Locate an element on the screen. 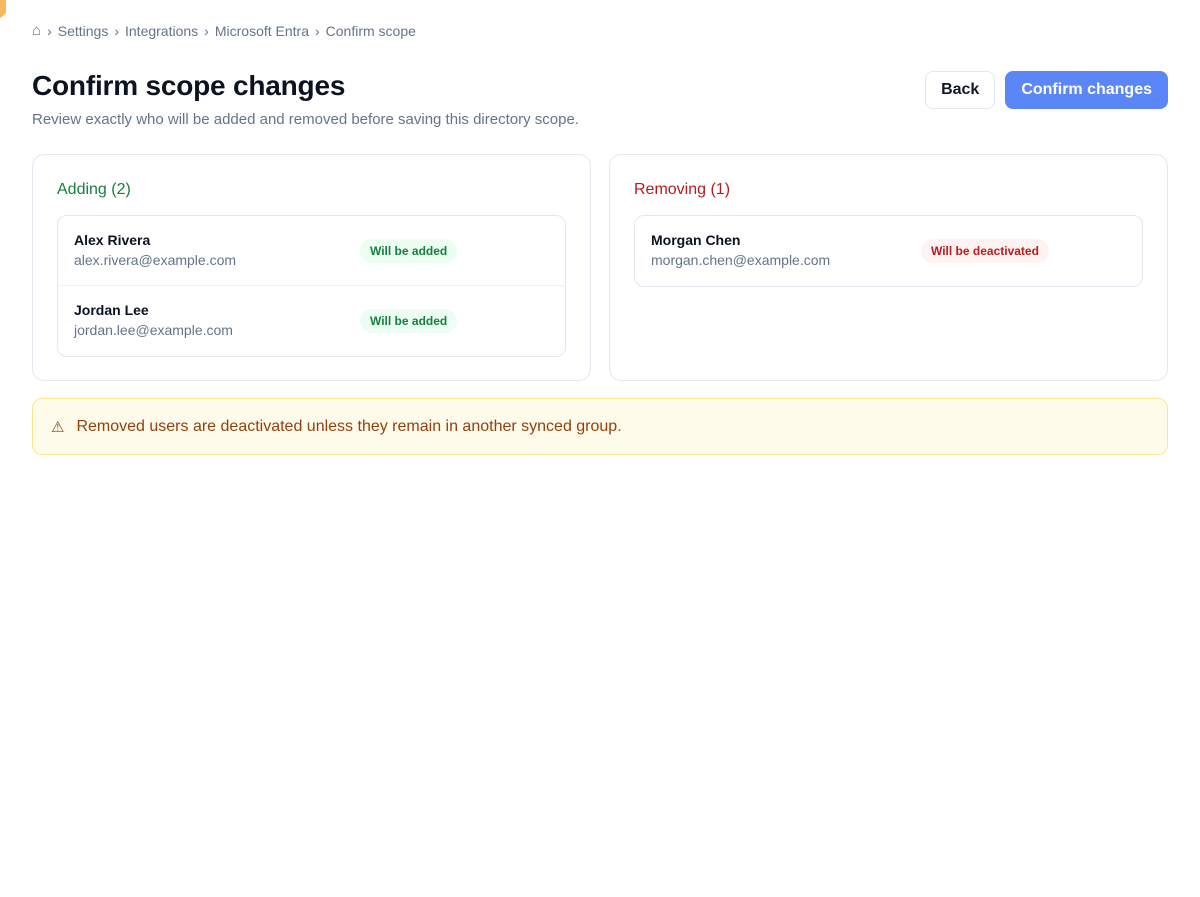 The height and width of the screenshot is (897, 1200). removing-panel-title: Removing (1) is located at coordinates (682, 189).